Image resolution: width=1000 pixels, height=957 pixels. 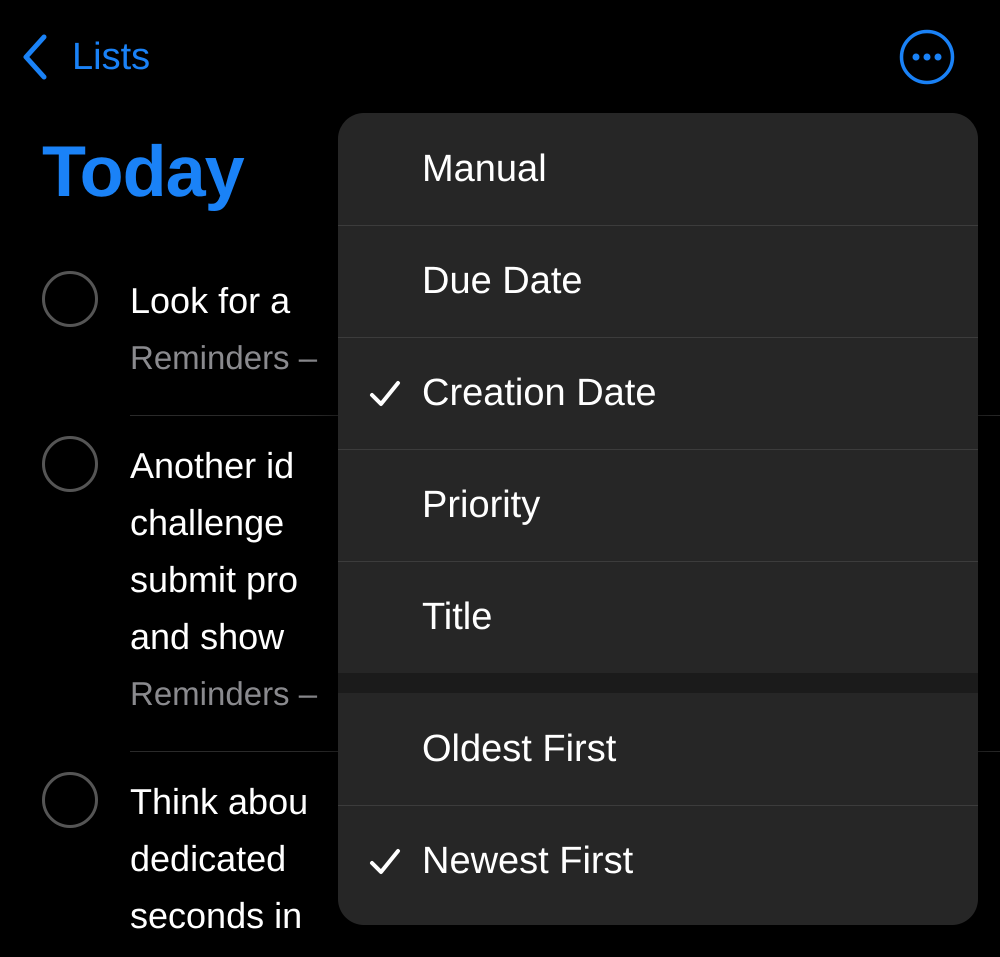 What do you see at coordinates (214, 580) in the screenshot?
I see `task-title: submit pro` at bounding box center [214, 580].